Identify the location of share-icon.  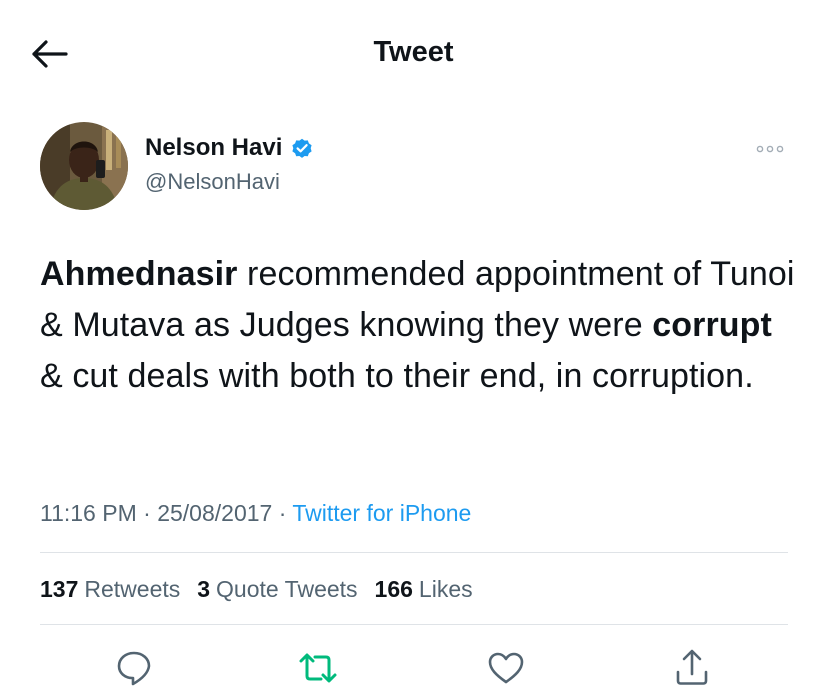
(692, 667).